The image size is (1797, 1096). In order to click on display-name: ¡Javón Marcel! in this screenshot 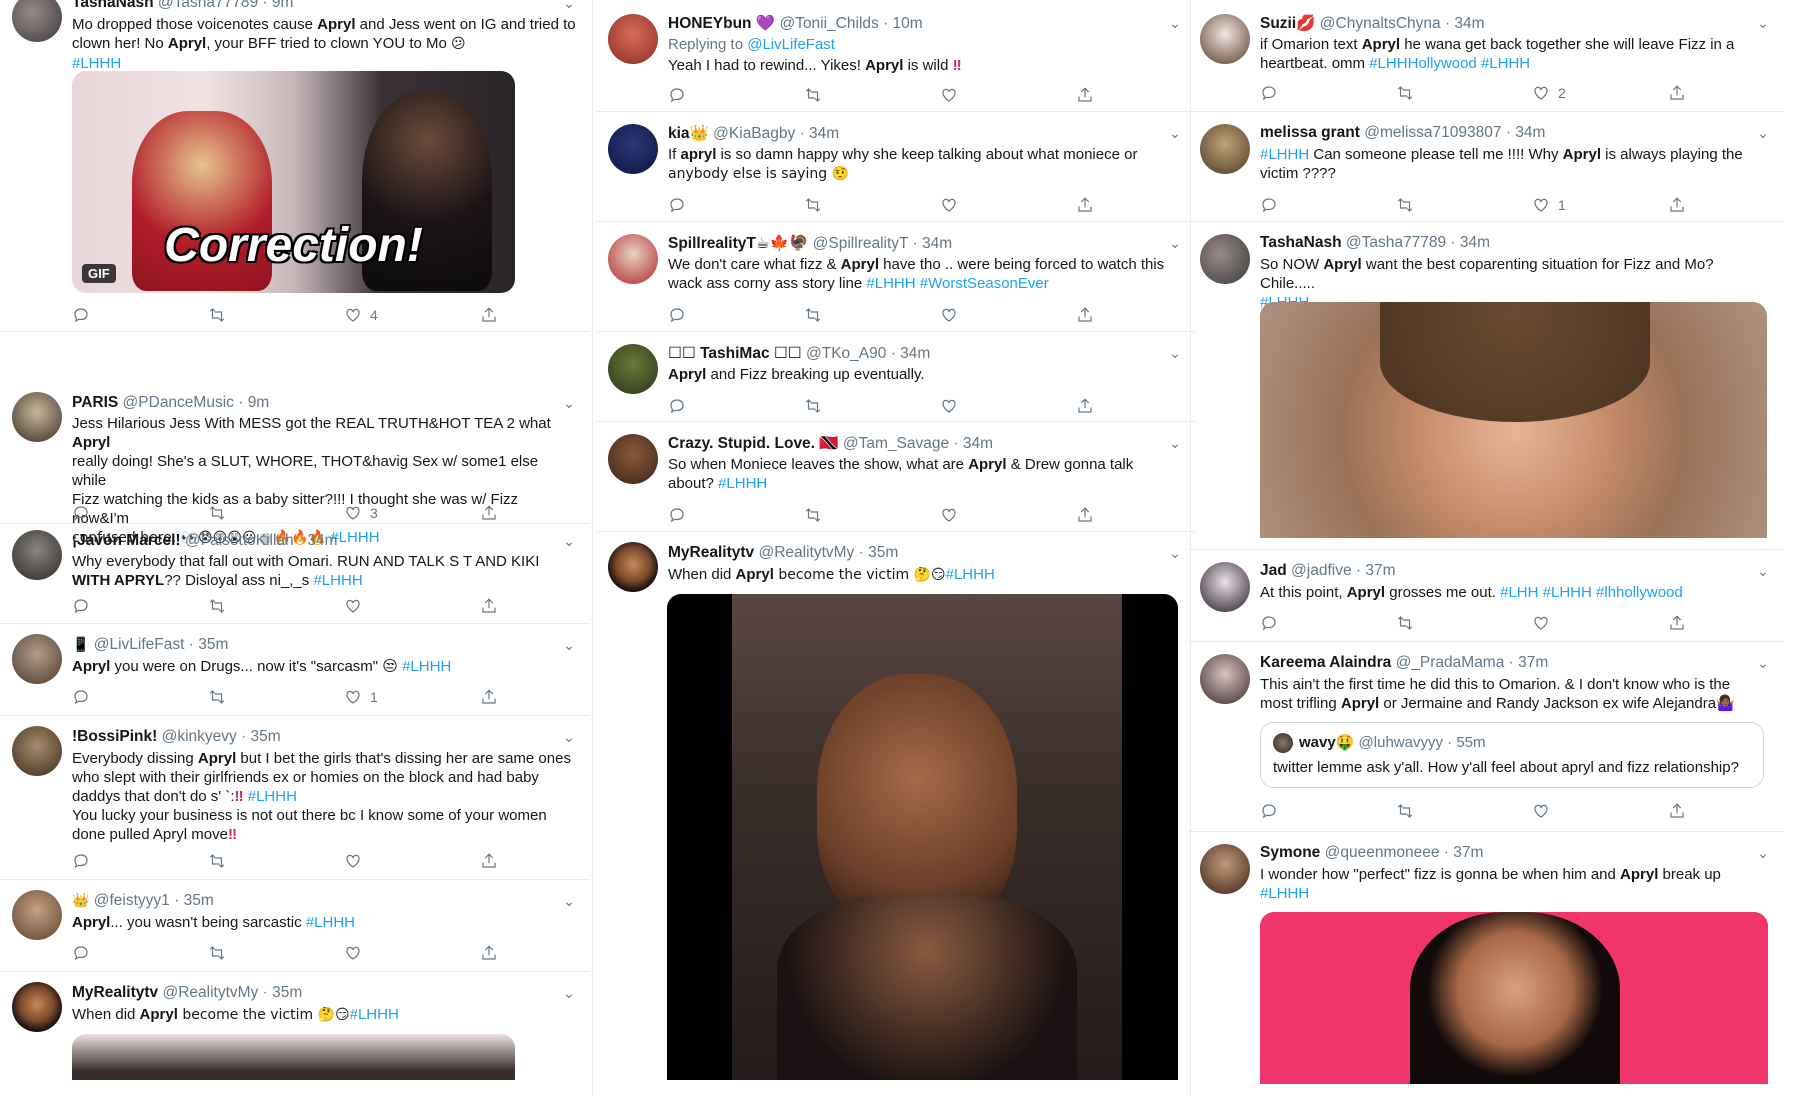, I will do `click(126, 540)`.